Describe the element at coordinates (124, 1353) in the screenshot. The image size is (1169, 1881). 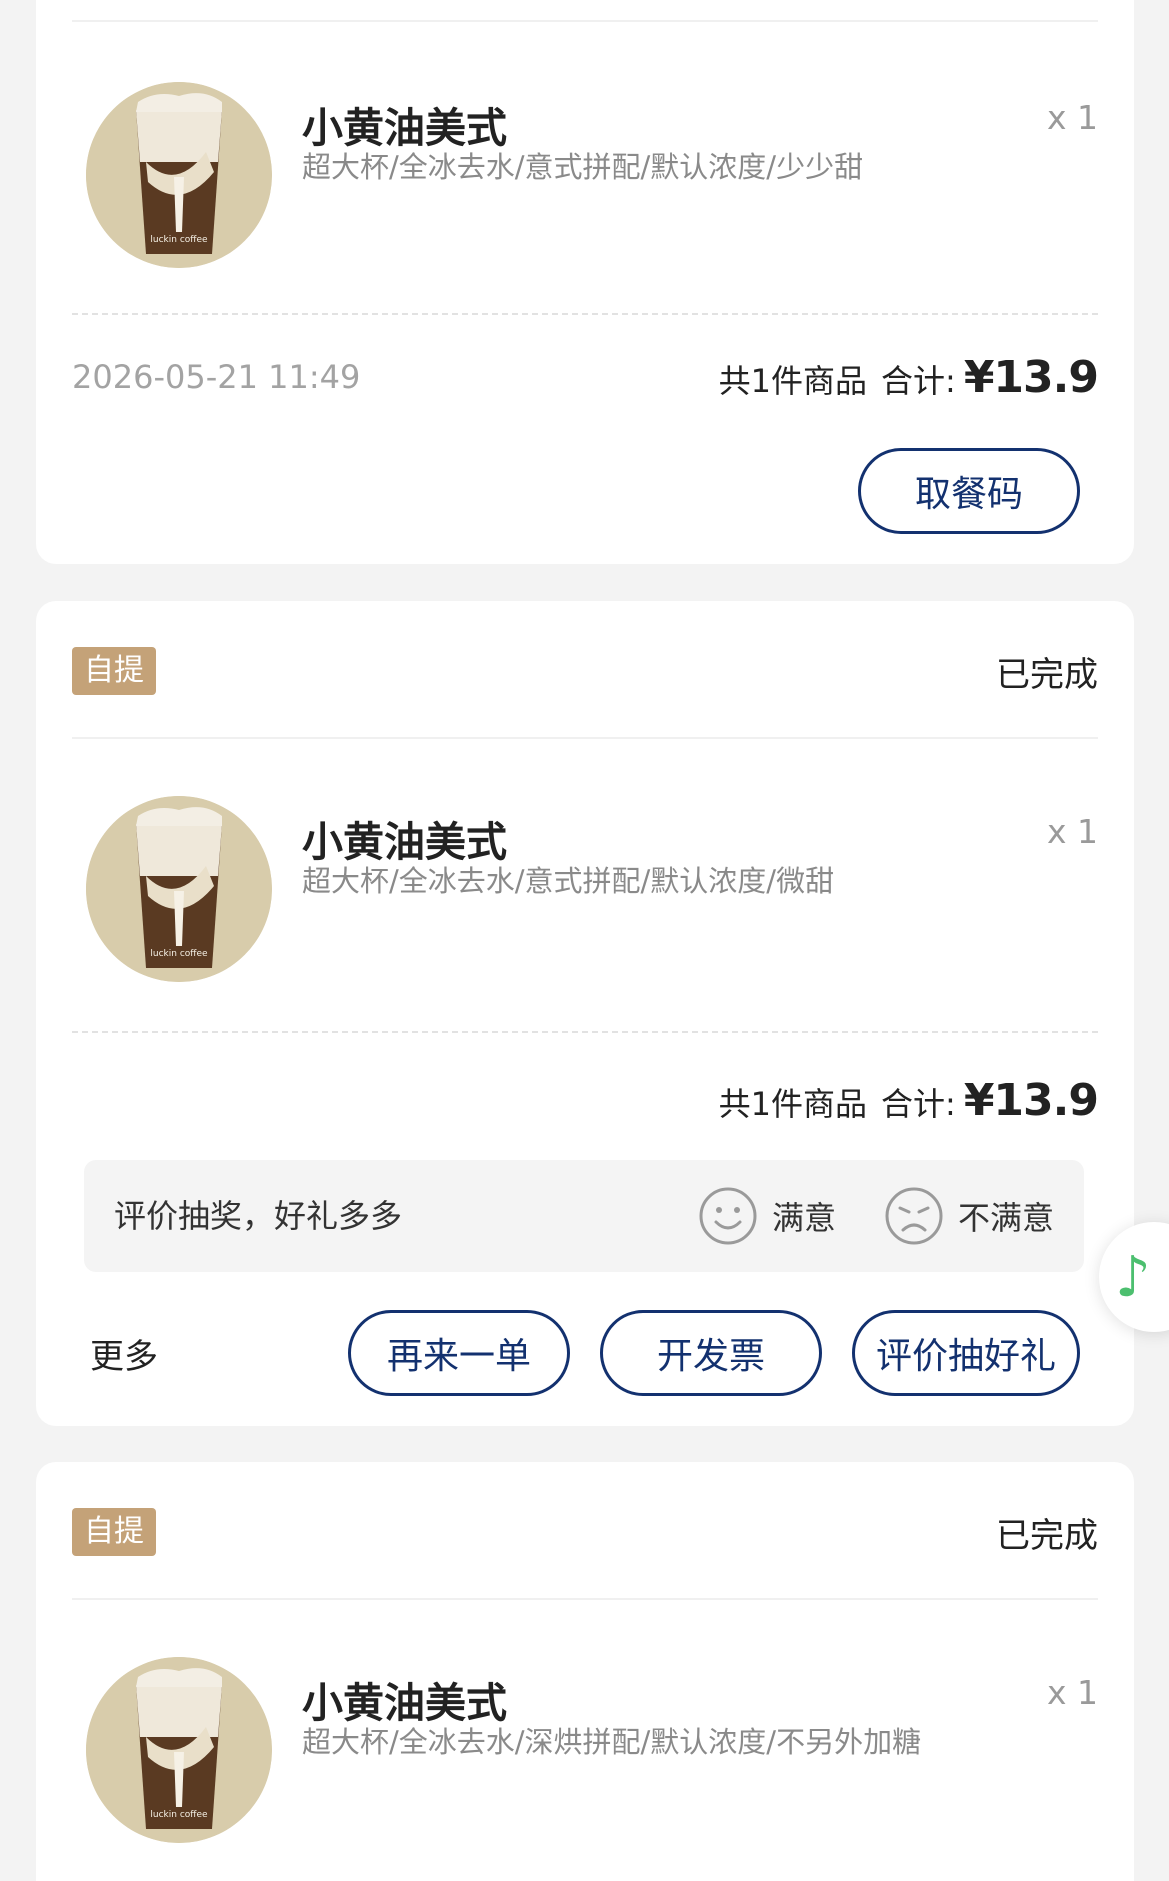
I see `more-link: 更多` at that location.